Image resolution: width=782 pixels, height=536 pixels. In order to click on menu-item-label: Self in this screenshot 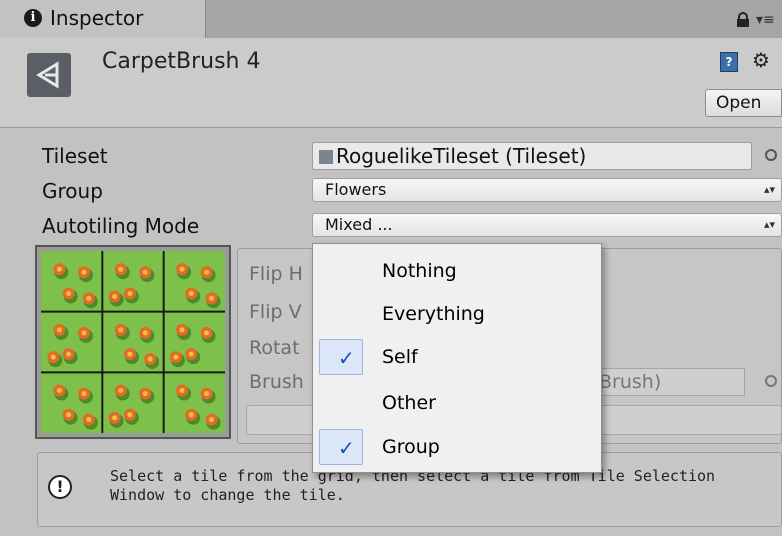, I will do `click(400, 357)`.